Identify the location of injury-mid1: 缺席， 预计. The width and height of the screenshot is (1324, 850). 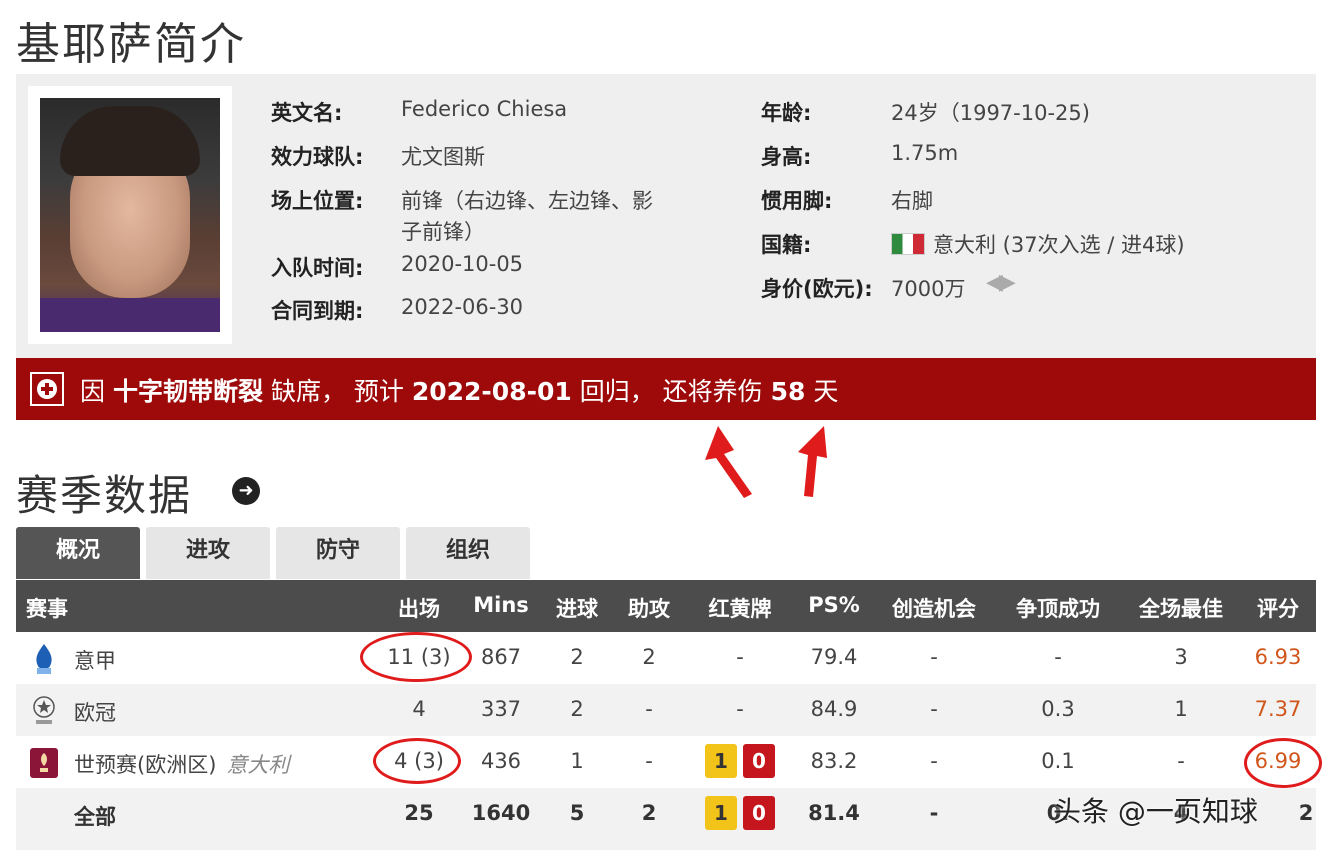
(337, 391).